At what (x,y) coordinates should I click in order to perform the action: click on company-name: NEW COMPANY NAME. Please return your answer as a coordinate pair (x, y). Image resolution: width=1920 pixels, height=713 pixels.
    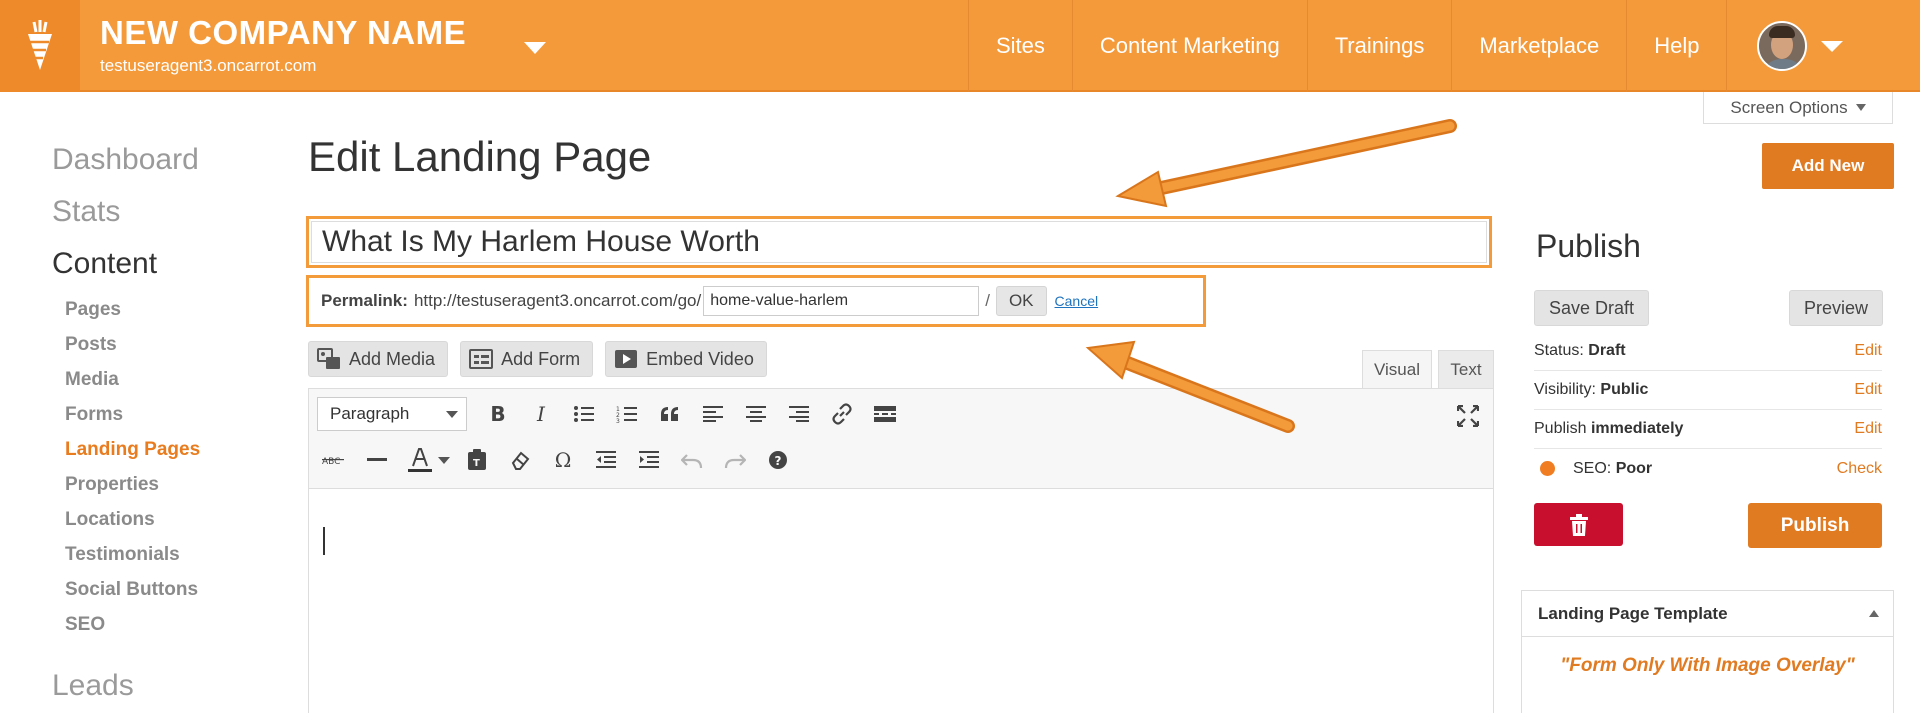
    Looking at the image, I should click on (283, 32).